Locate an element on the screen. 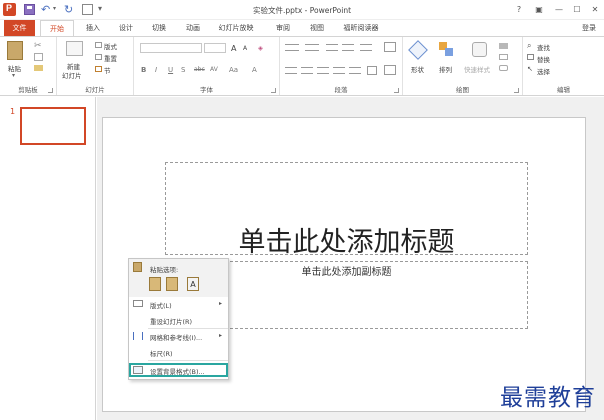  convert-smartart-icon is located at coordinates (390, 70).